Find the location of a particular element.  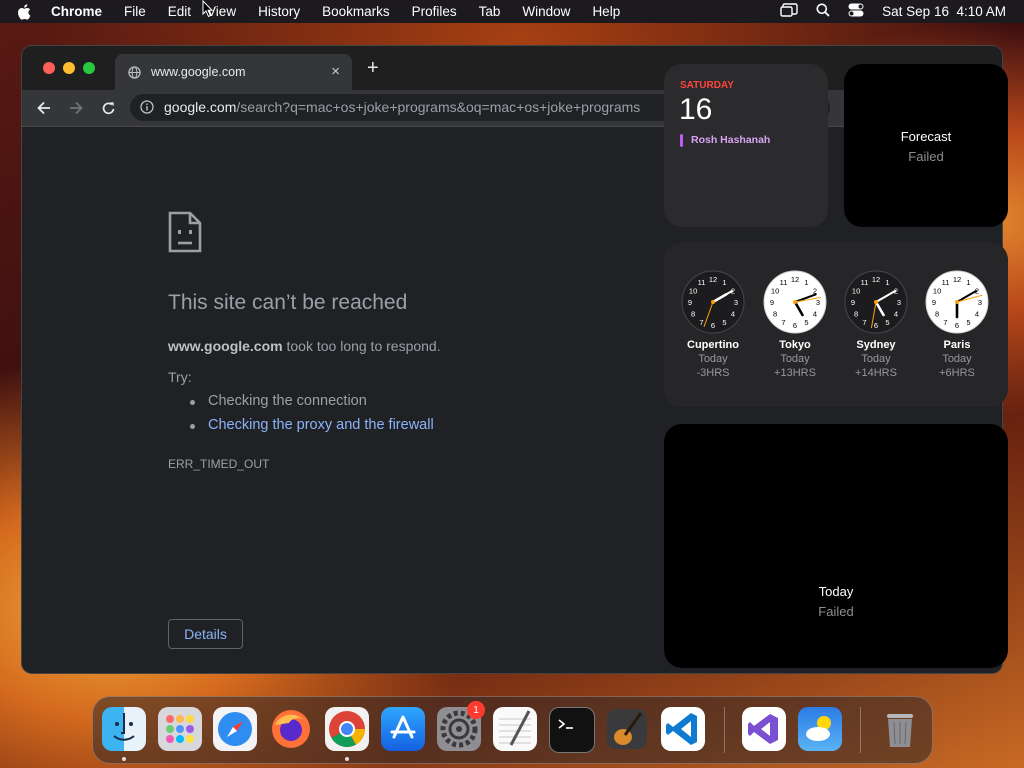

forecast-widget: Forecast Failed is located at coordinates (926, 145).